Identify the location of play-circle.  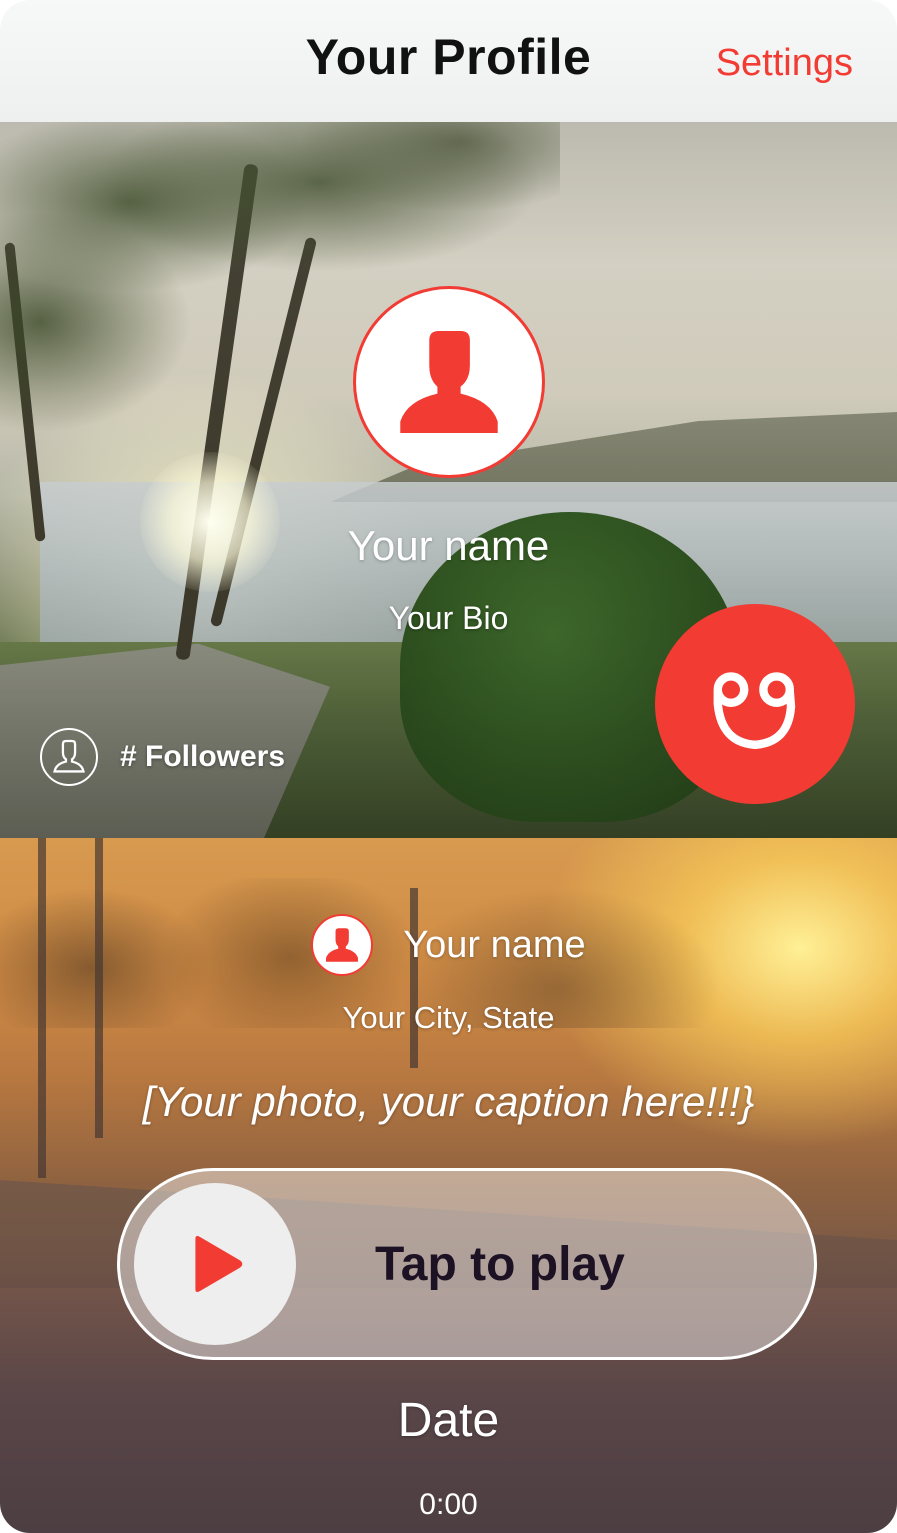
(215, 1264).